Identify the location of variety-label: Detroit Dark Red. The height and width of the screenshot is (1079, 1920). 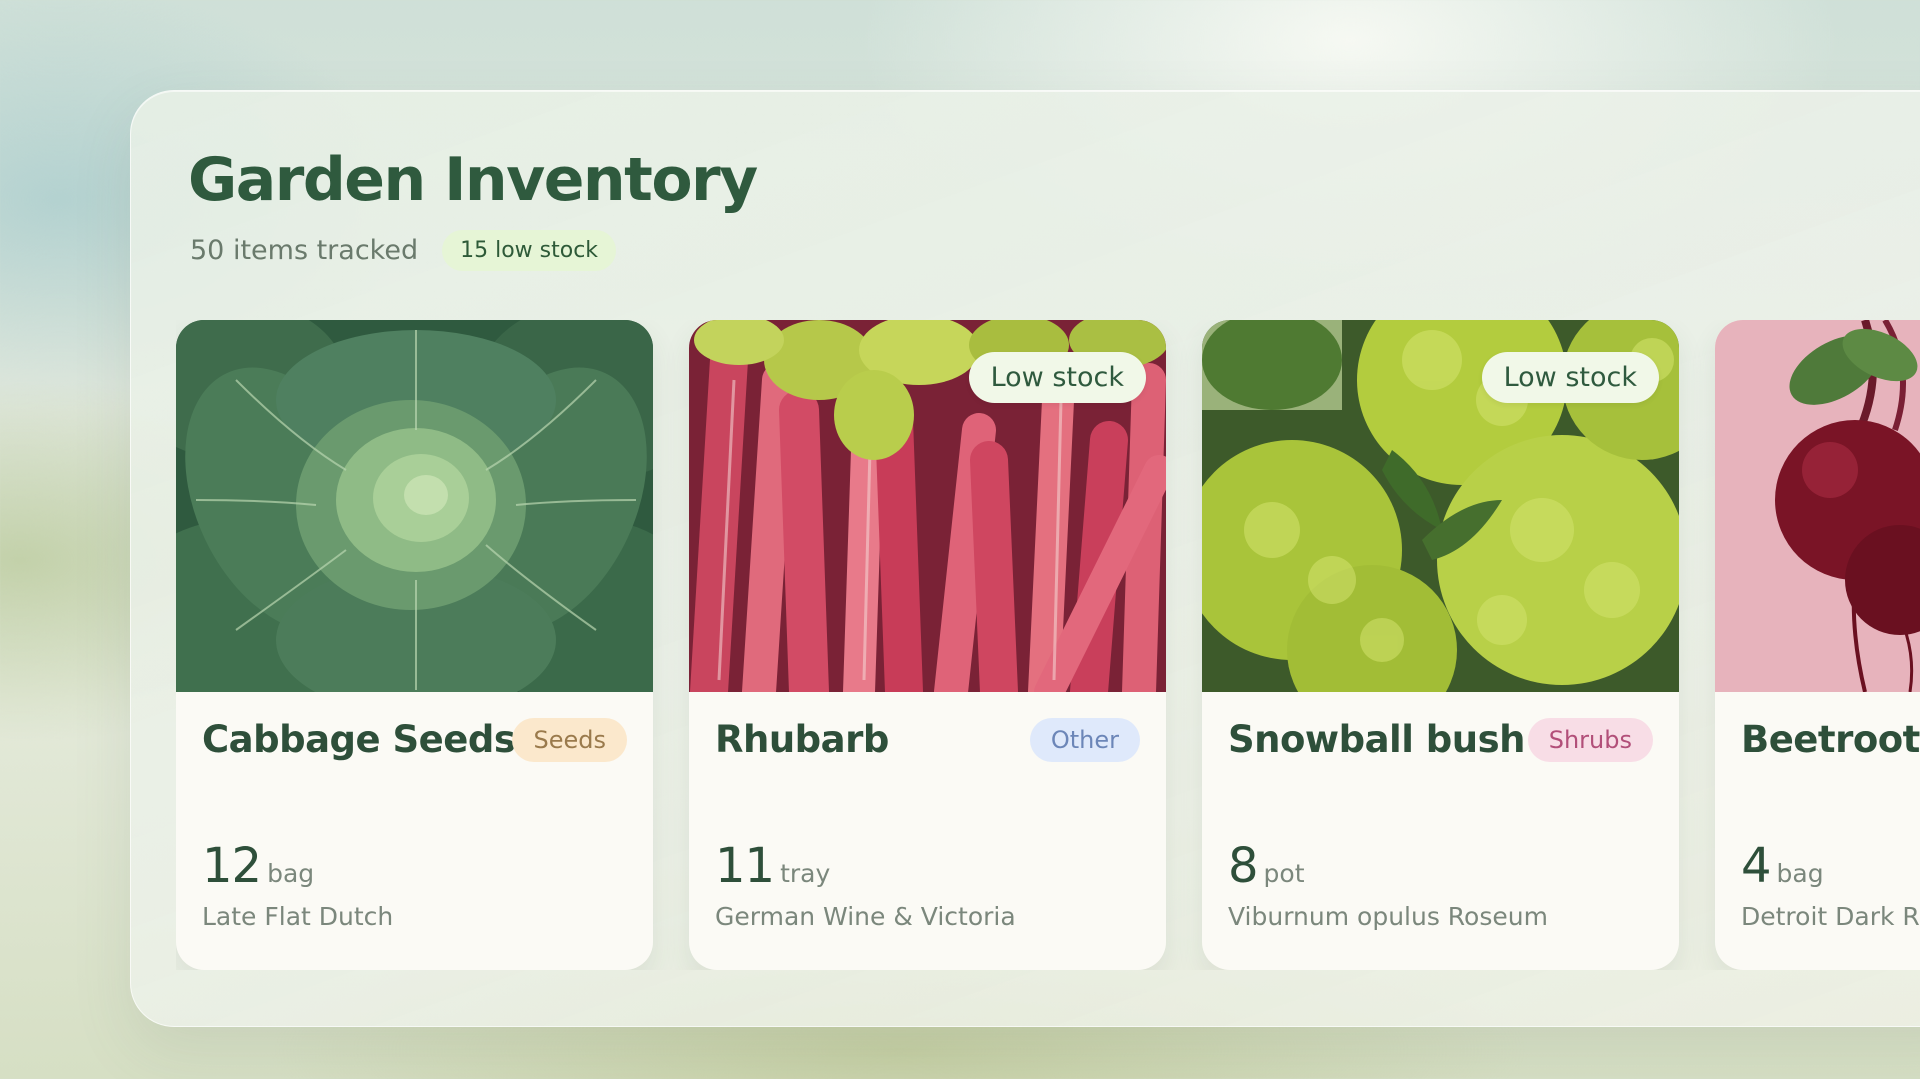
(1830, 916).